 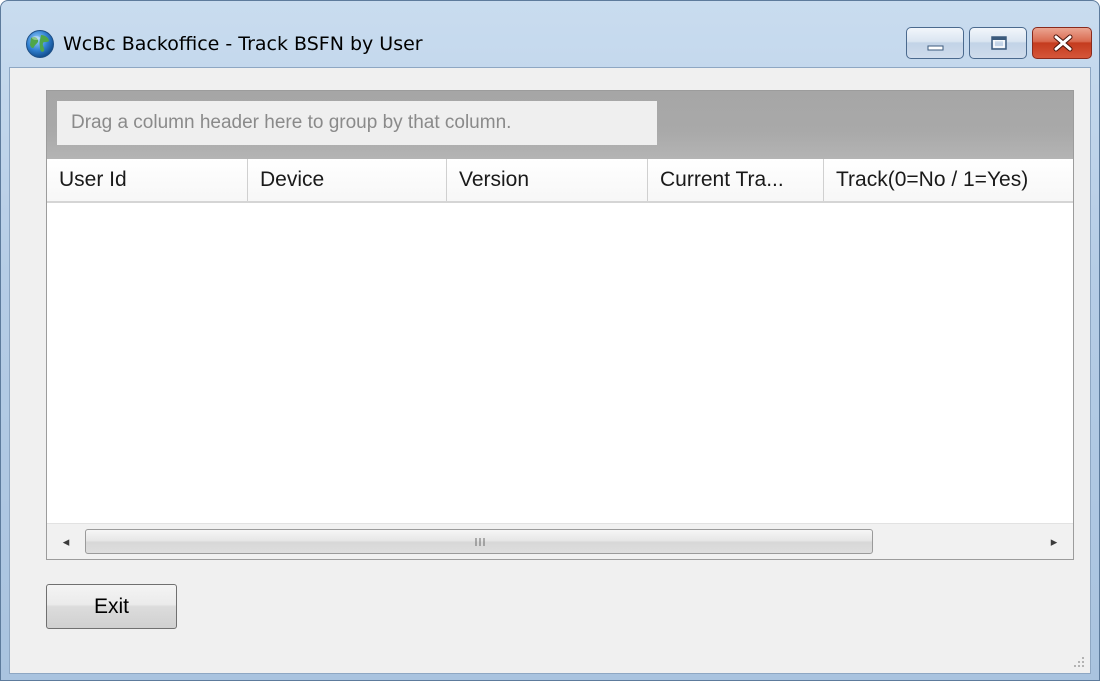 What do you see at coordinates (111, 606) in the screenshot?
I see `exit-button: Exit` at bounding box center [111, 606].